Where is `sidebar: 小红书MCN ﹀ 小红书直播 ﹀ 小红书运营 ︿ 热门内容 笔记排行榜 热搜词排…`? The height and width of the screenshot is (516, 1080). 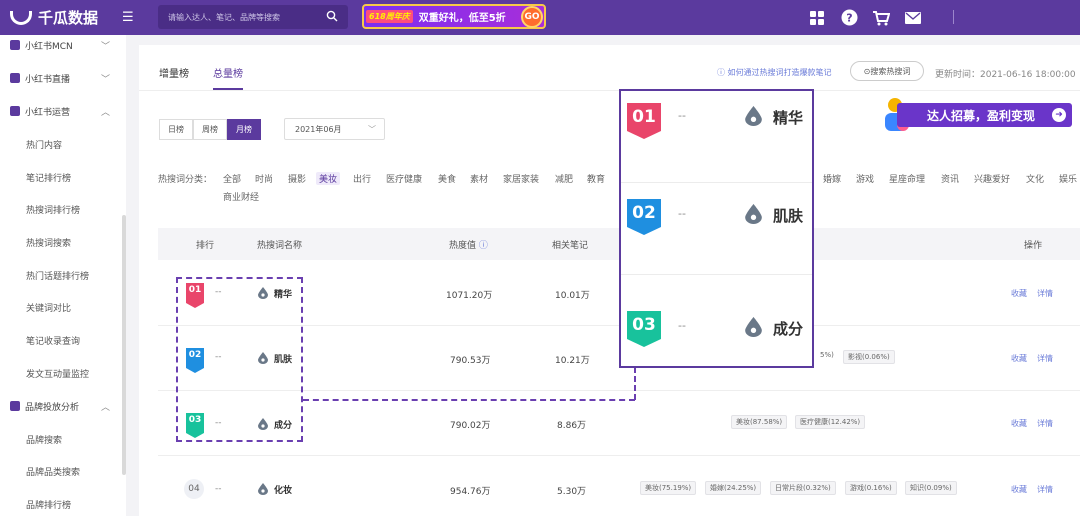 sidebar: 小红书MCN ﹀ 小红书直播 ﹀ 小红书运营 ︿ 热门内容 笔记排行榜 热搜词排… is located at coordinates (63, 275).